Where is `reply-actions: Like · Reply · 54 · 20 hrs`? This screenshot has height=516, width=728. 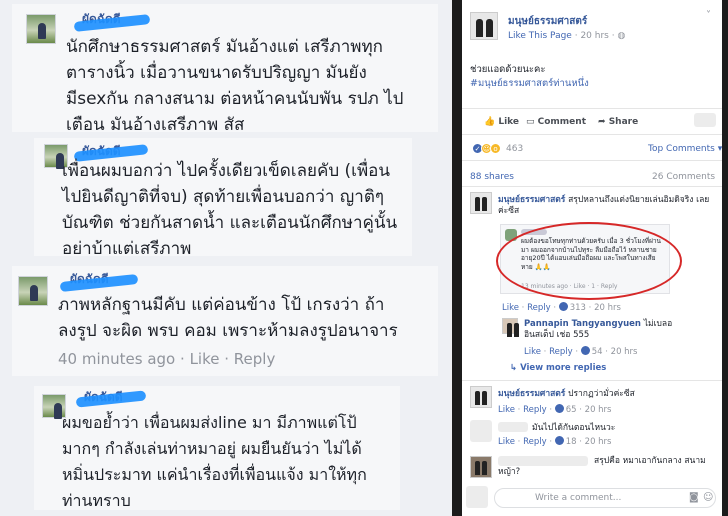 reply-actions: Like · Reply · 54 · 20 hrs is located at coordinates (581, 351).